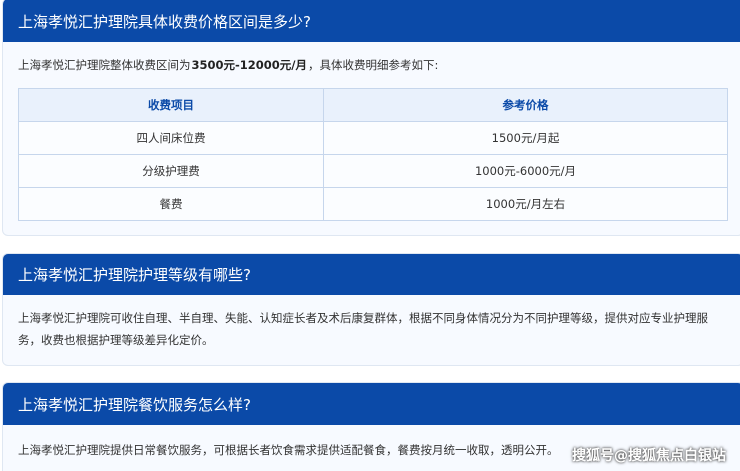 The height and width of the screenshot is (471, 740). I want to click on table-header-row: 收费项目 参考价格, so click(373, 105).